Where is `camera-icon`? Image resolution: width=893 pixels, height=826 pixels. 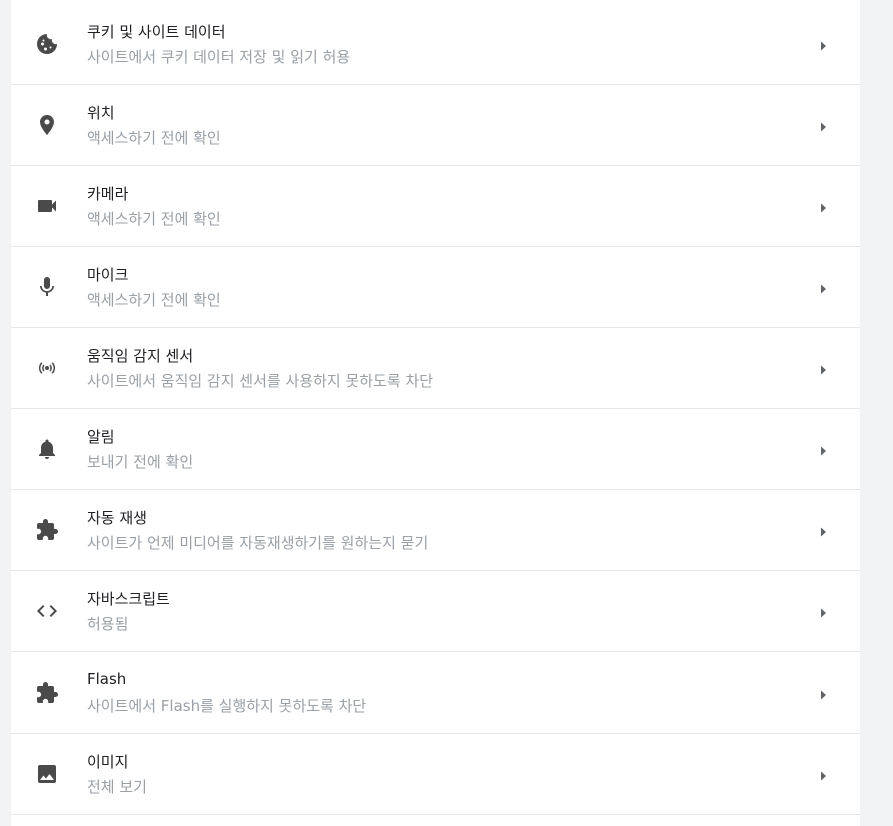 camera-icon is located at coordinates (47, 206).